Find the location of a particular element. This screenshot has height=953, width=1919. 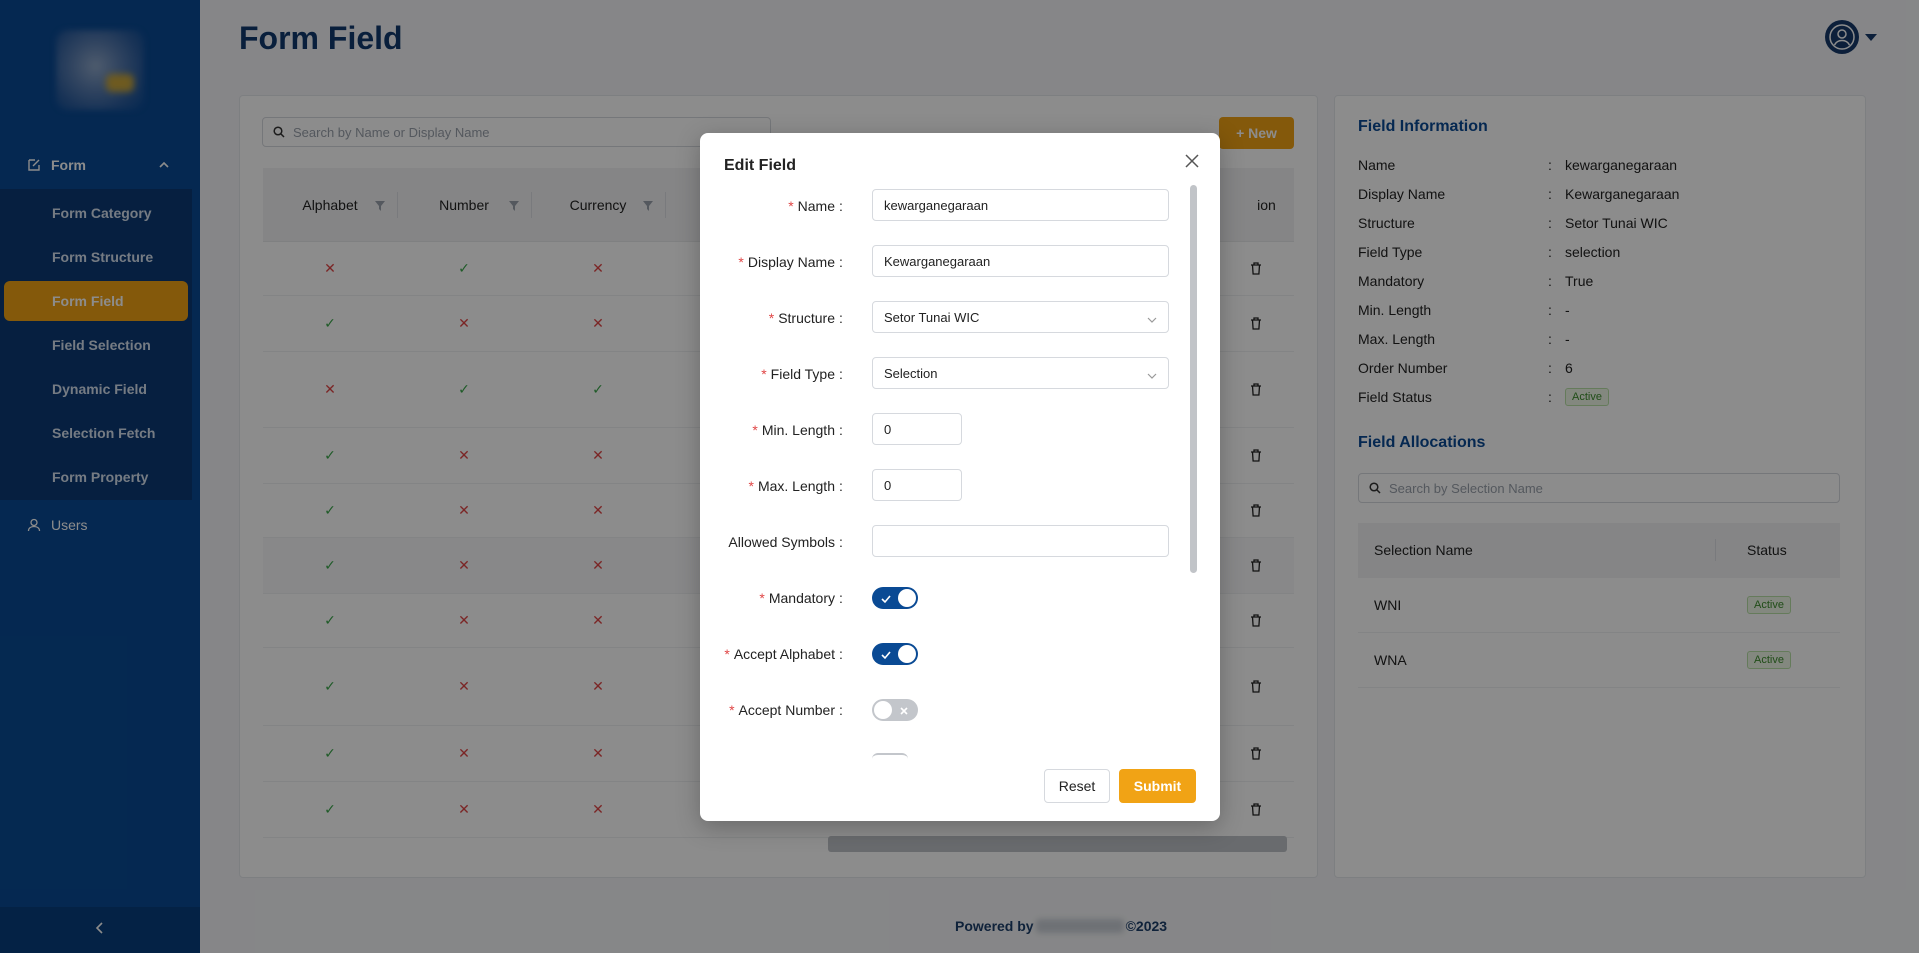

label-accept-alphabet: * Accept Alphabet is located at coordinates (779, 654).